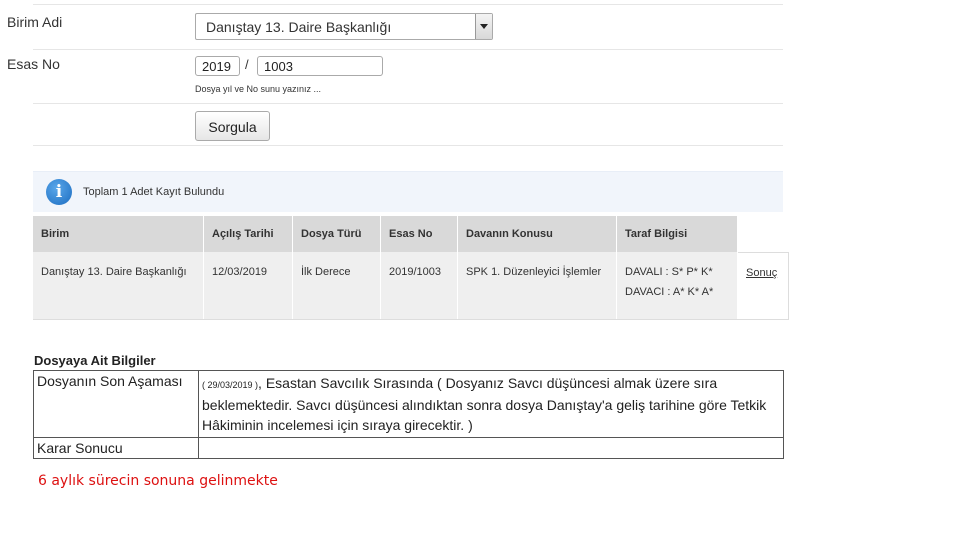  Describe the element at coordinates (299, 27) in the screenshot. I see `birim-select-value: Danıştay 13. Daire Başkanlığı` at that location.